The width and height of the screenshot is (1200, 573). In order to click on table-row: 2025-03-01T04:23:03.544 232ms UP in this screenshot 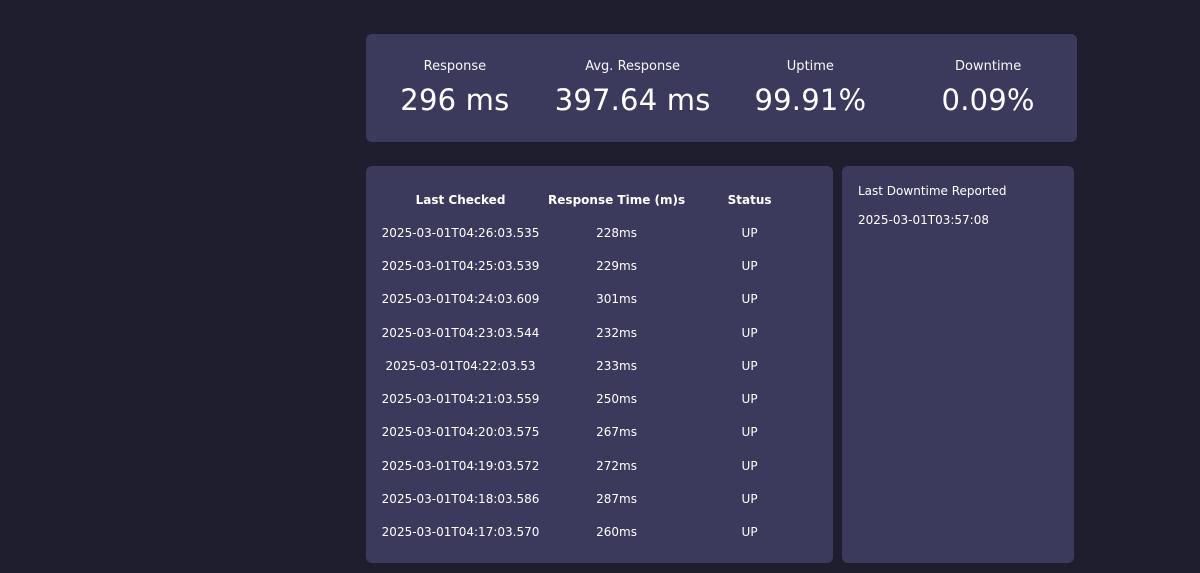, I will do `click(593, 332)`.